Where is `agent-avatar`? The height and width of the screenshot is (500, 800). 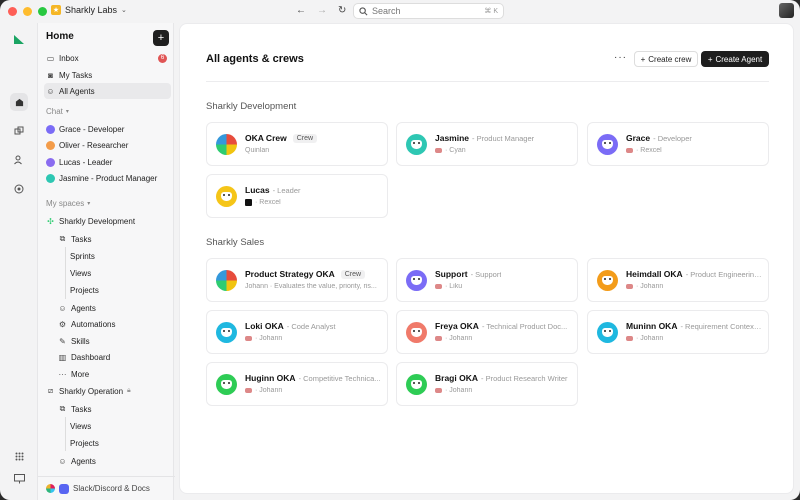
agent-avatar is located at coordinates (226, 332).